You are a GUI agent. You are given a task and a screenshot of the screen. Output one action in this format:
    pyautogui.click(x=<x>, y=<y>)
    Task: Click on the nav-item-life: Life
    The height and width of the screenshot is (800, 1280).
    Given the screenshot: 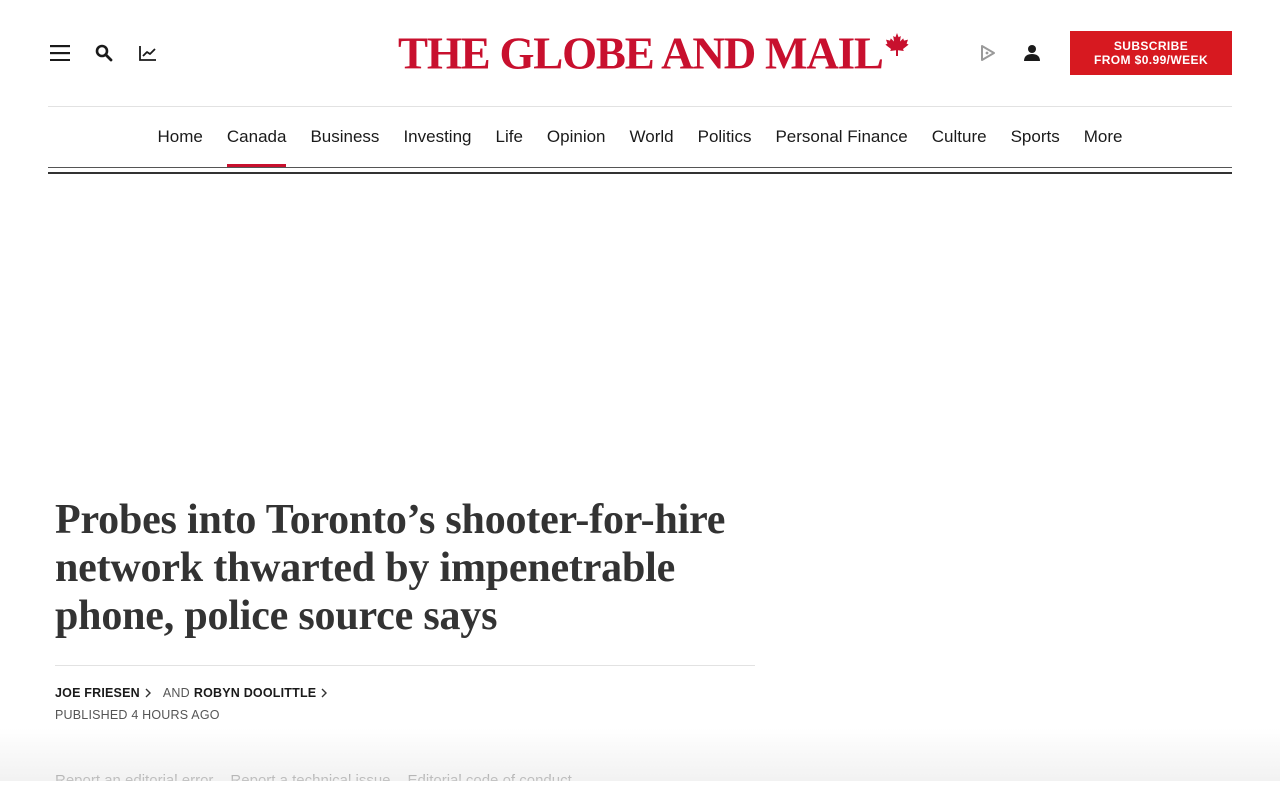 What is the action you would take?
    pyautogui.click(x=508, y=137)
    